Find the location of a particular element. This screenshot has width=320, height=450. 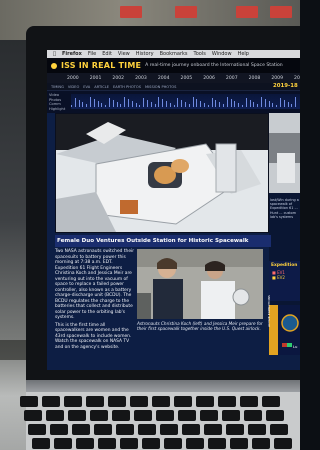

menu-help: Help is located at coordinates (243, 54).